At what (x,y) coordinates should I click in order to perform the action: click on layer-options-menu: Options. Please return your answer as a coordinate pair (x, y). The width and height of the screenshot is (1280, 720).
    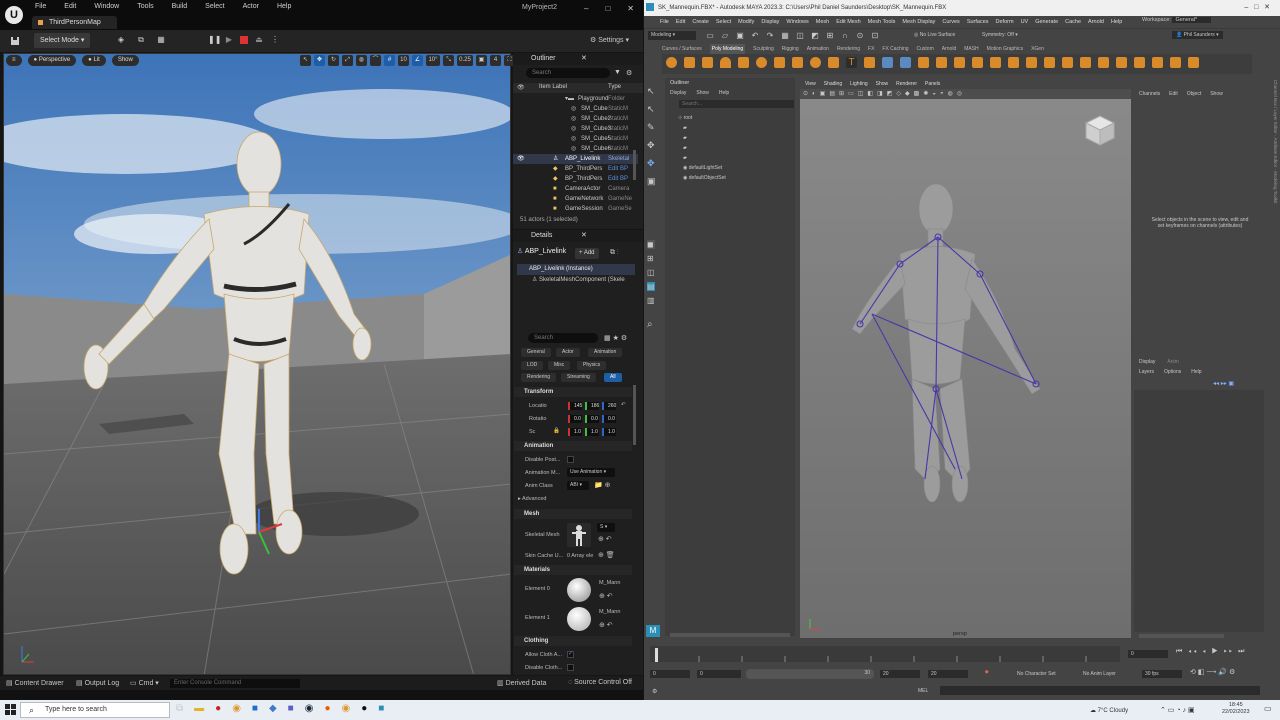
    Looking at the image, I should click on (1172, 372).